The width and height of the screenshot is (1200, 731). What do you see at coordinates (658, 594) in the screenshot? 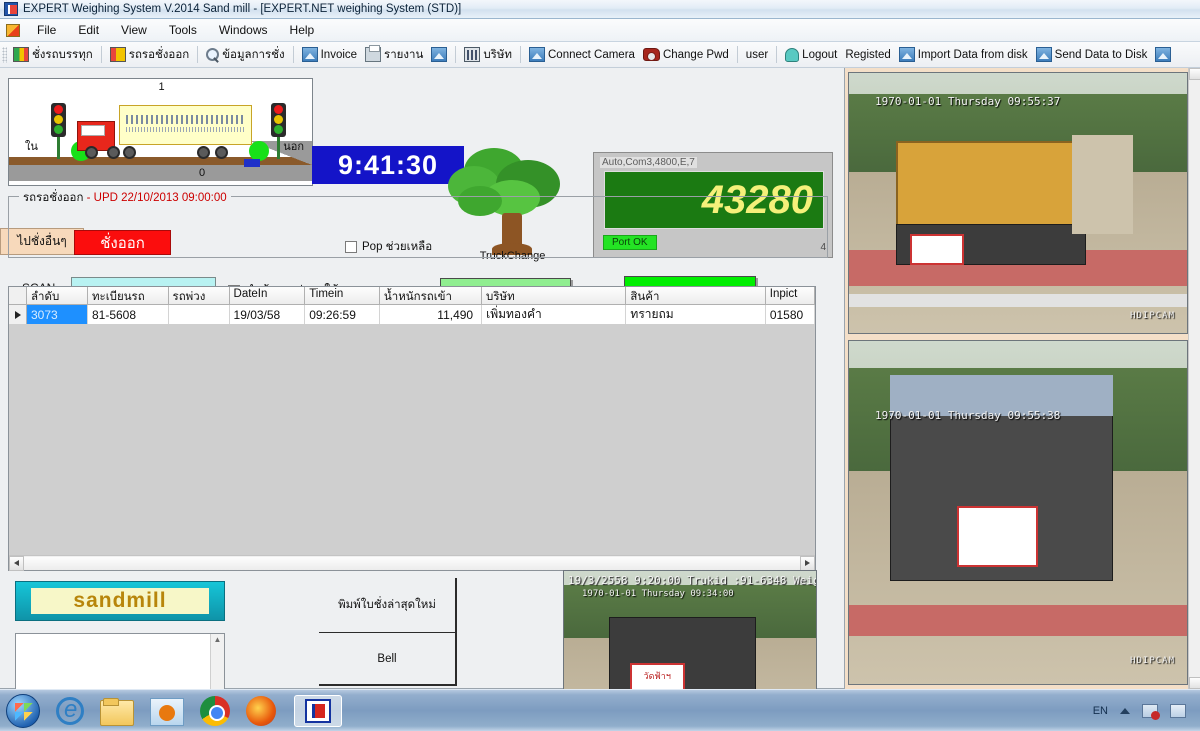
I see `camera-overlay-text-secondary: 1970-01-01 Thursday 09:34:00` at bounding box center [658, 594].